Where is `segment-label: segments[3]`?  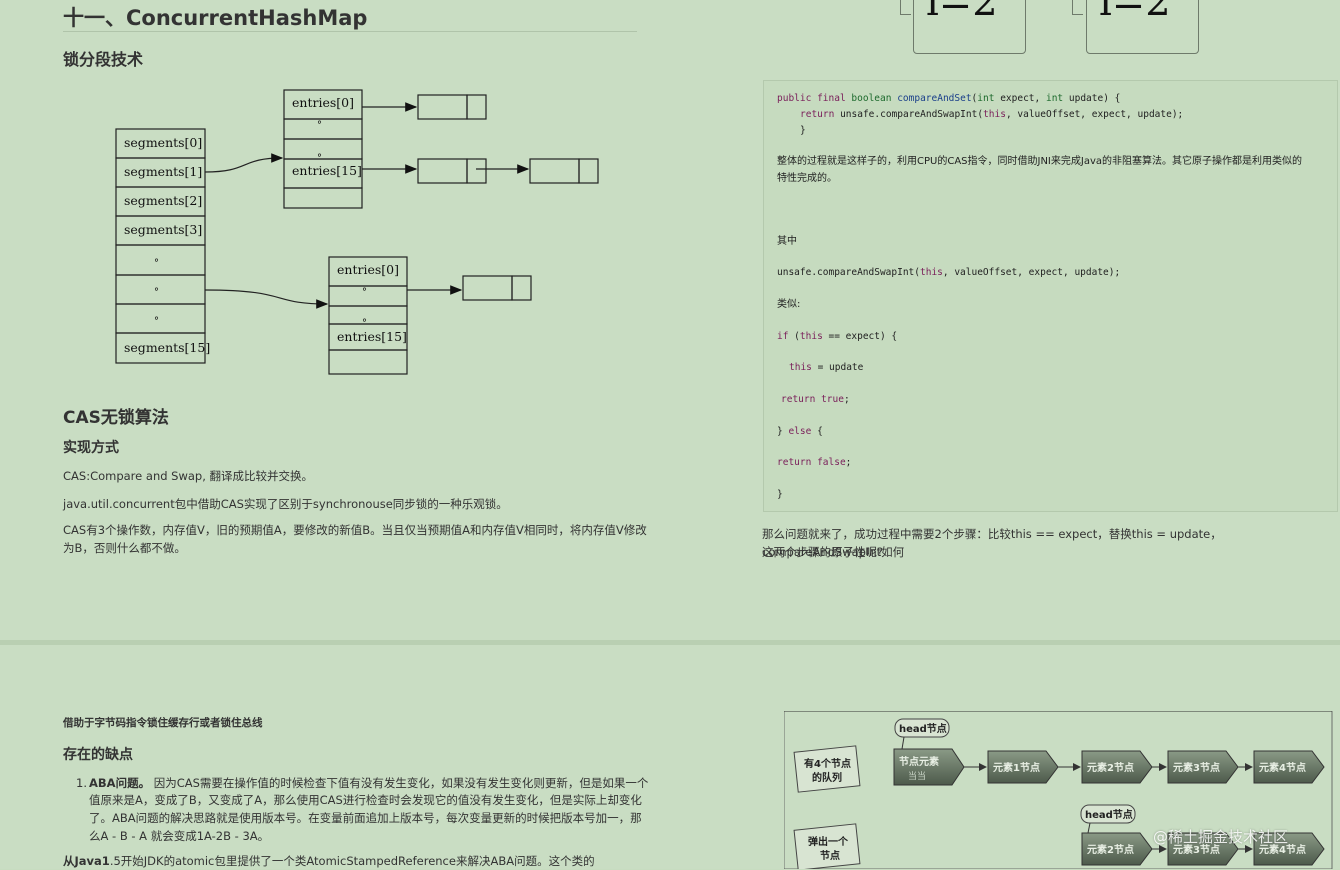
segment-label: segments[3] is located at coordinates (163, 229).